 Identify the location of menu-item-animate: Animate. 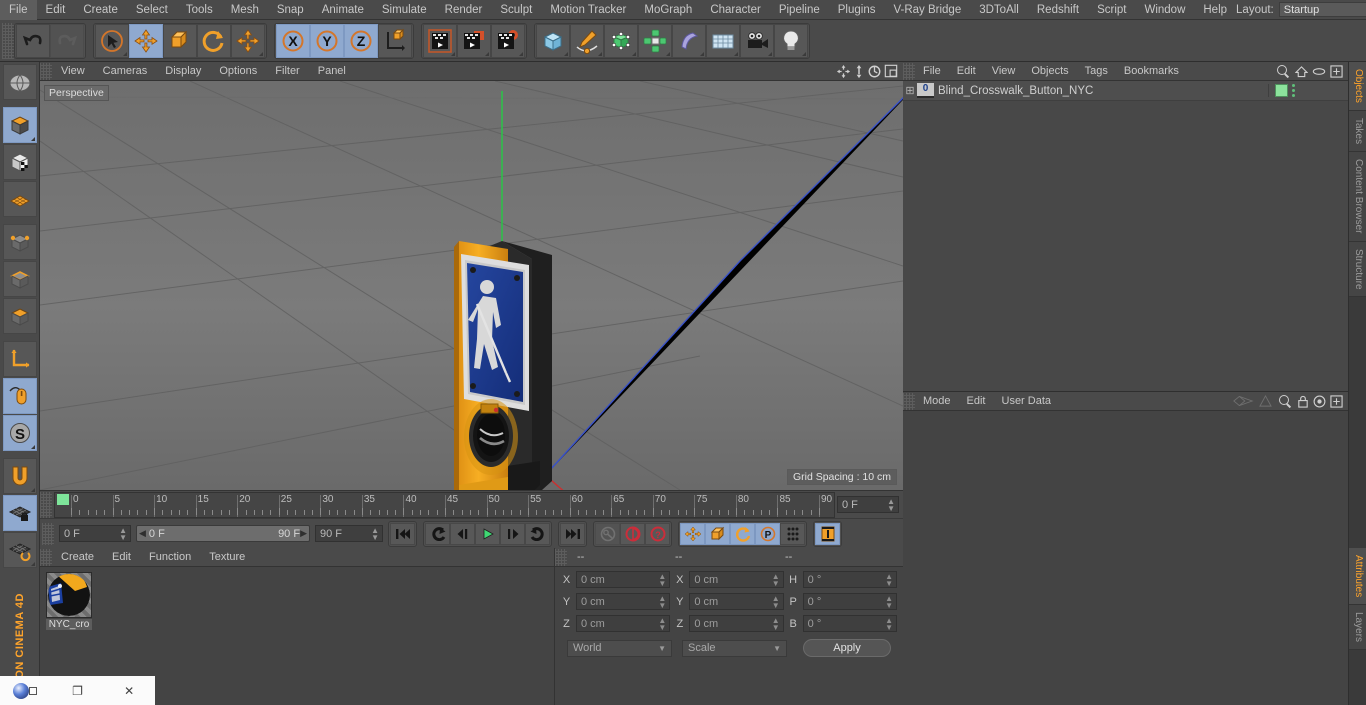
(343, 10).